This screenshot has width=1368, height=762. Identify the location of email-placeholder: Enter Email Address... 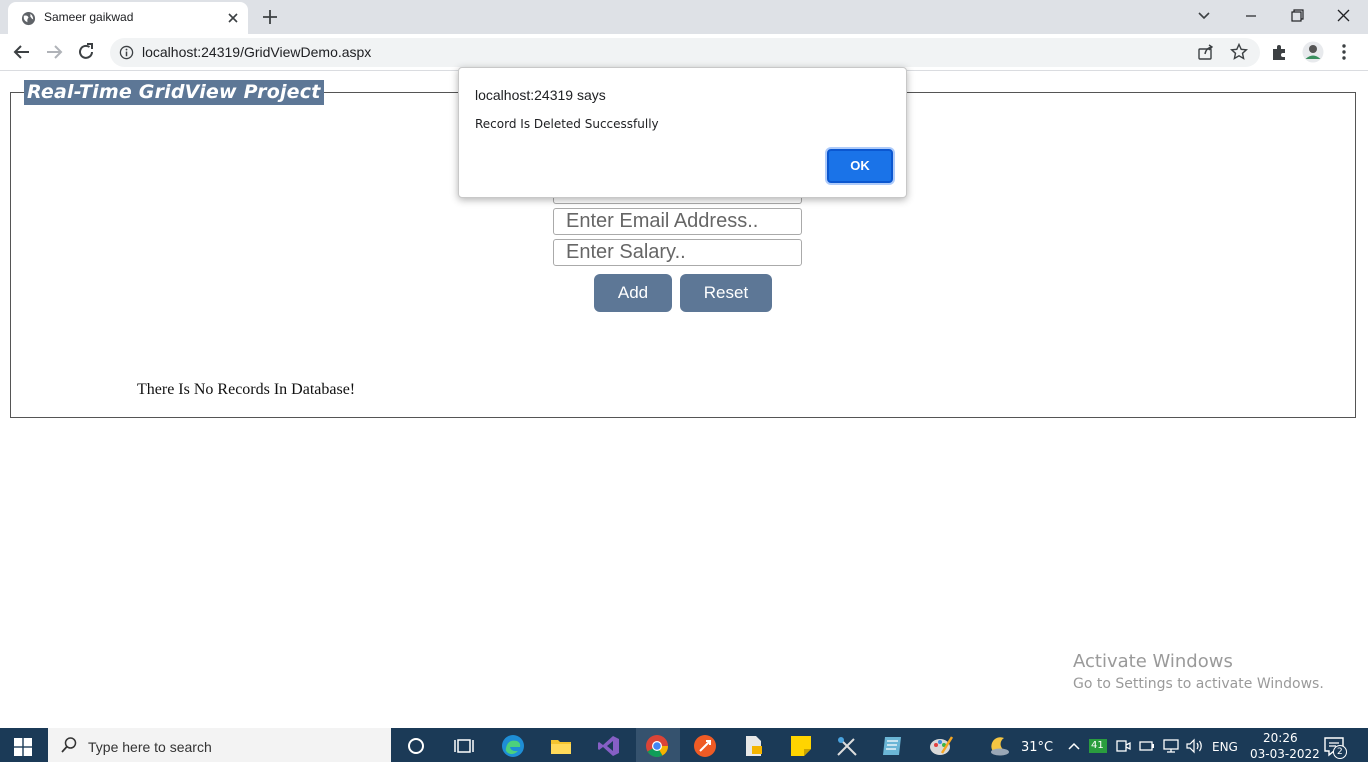
(662, 221).